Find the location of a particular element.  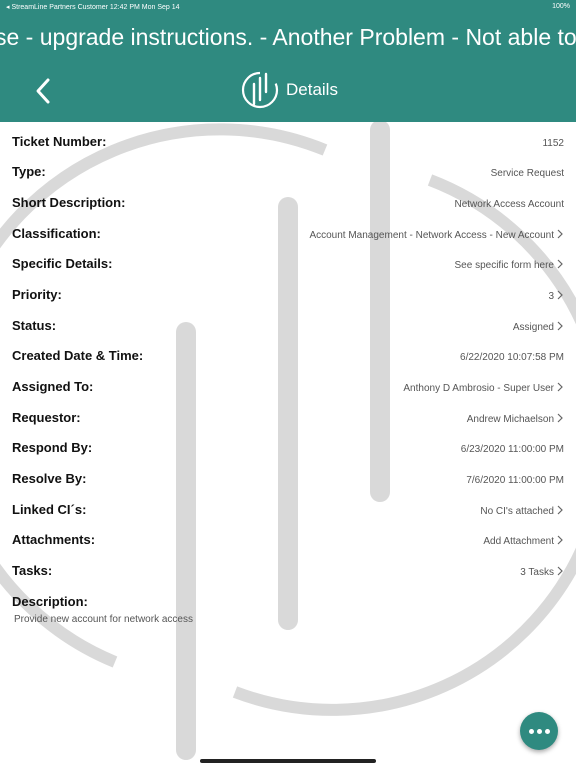

field-label: Status: is located at coordinates (34, 325).